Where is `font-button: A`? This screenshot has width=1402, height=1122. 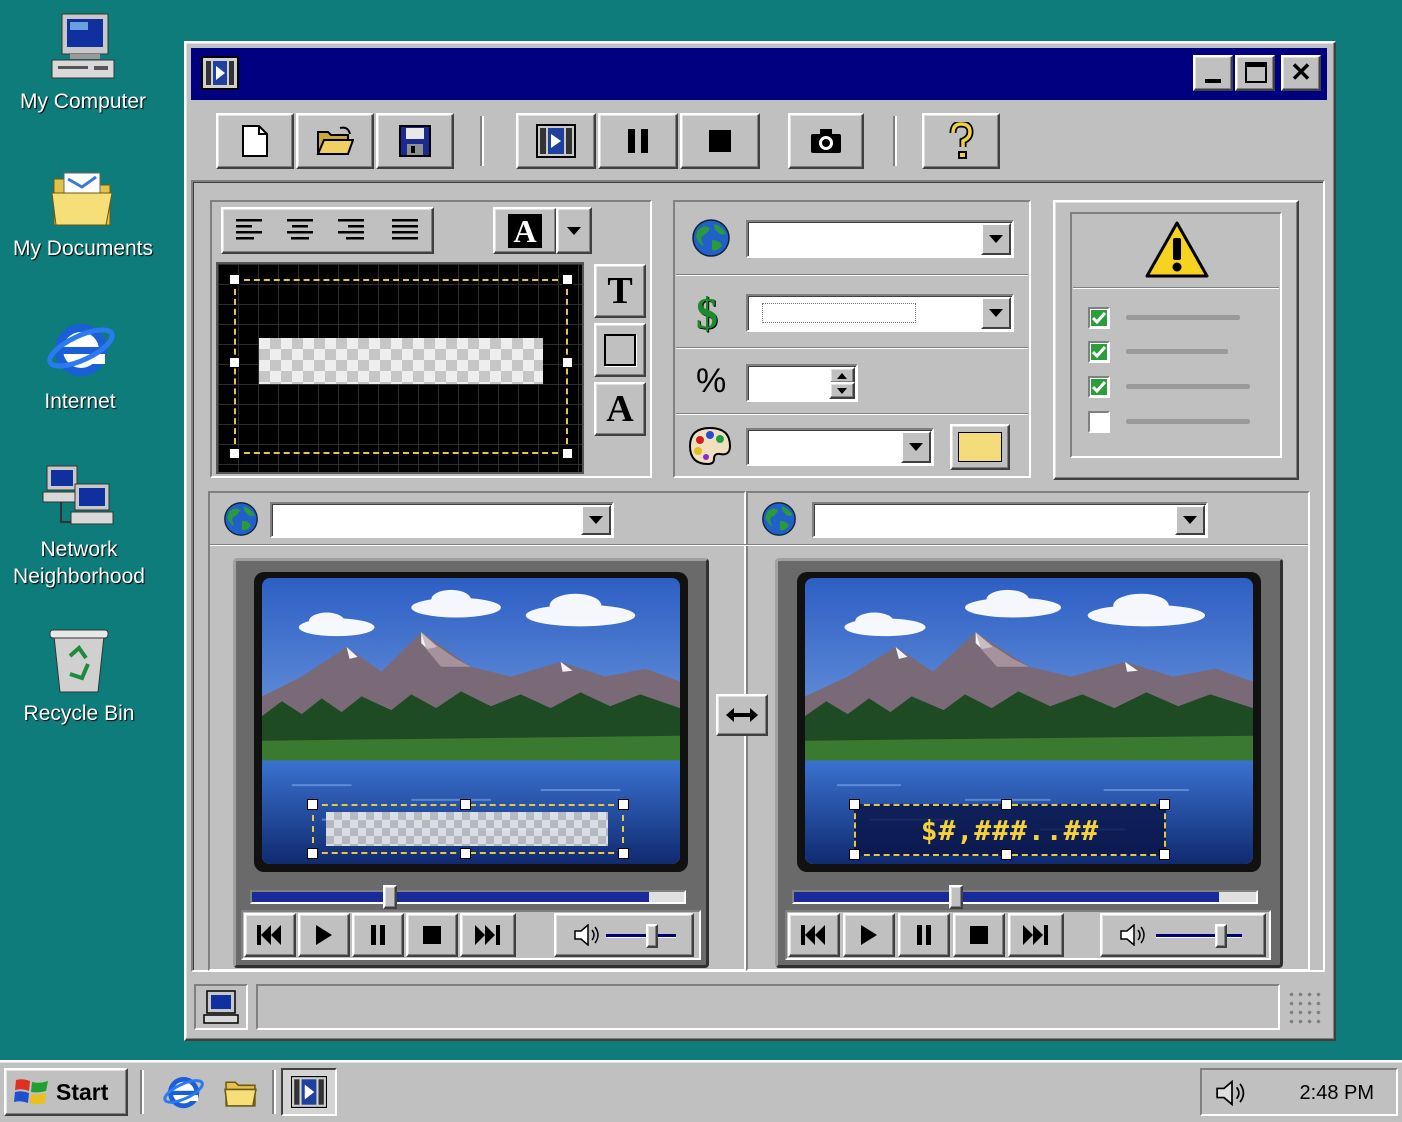 font-button: A is located at coordinates (525, 230).